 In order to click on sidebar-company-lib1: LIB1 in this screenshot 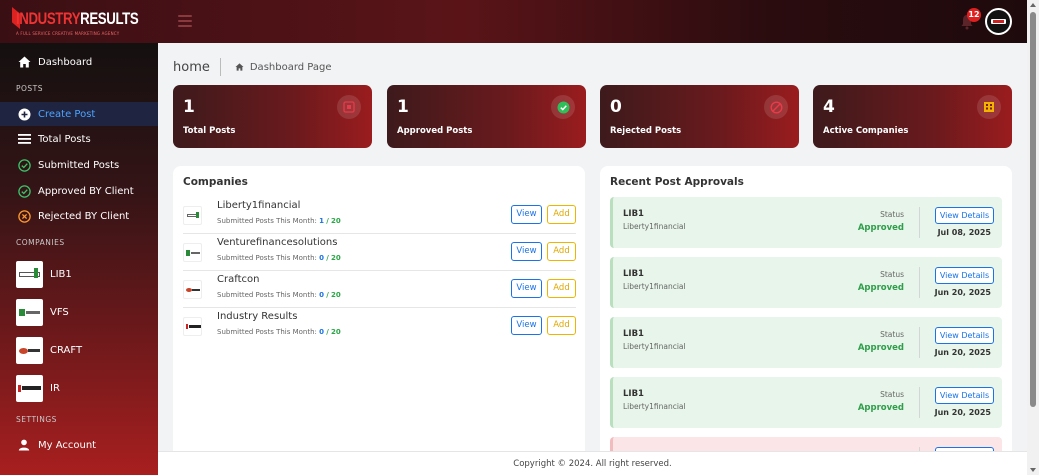, I will do `click(44, 274)`.